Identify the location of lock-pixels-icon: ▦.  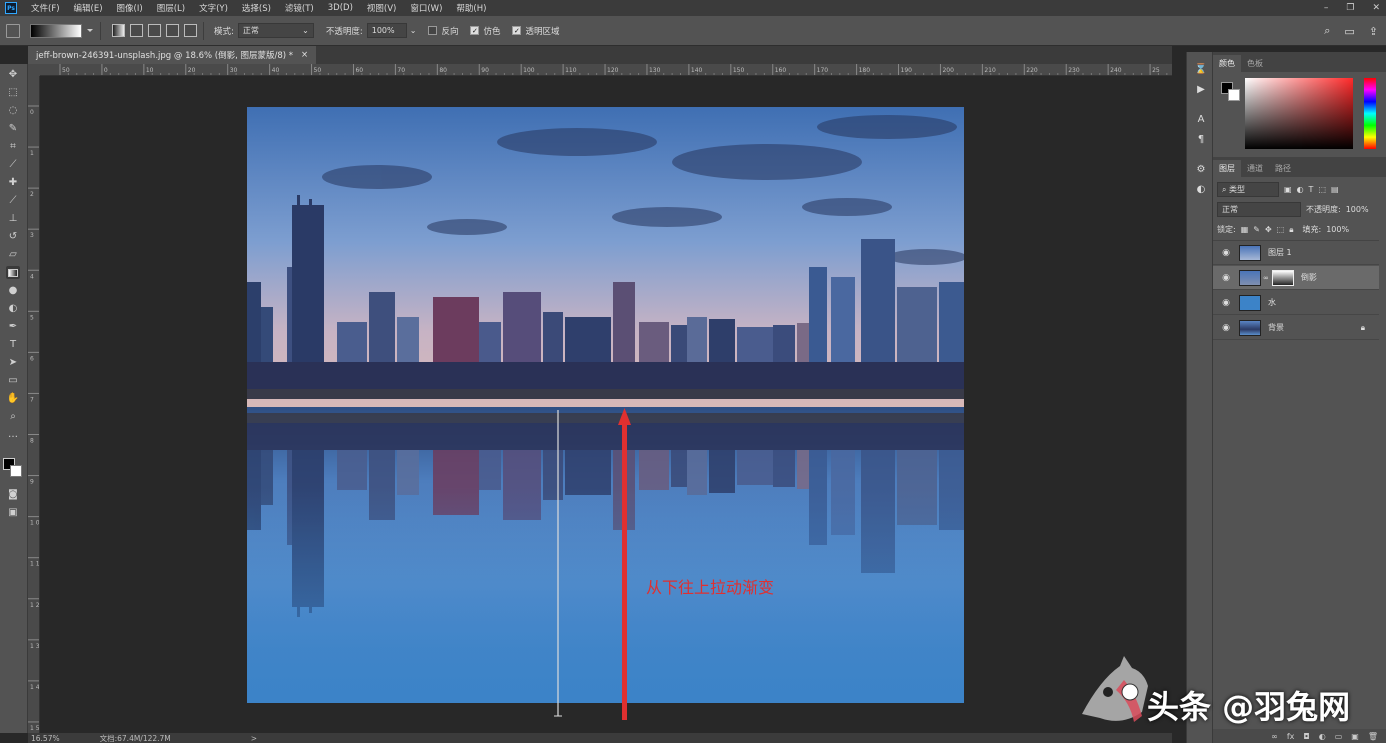
(1245, 229).